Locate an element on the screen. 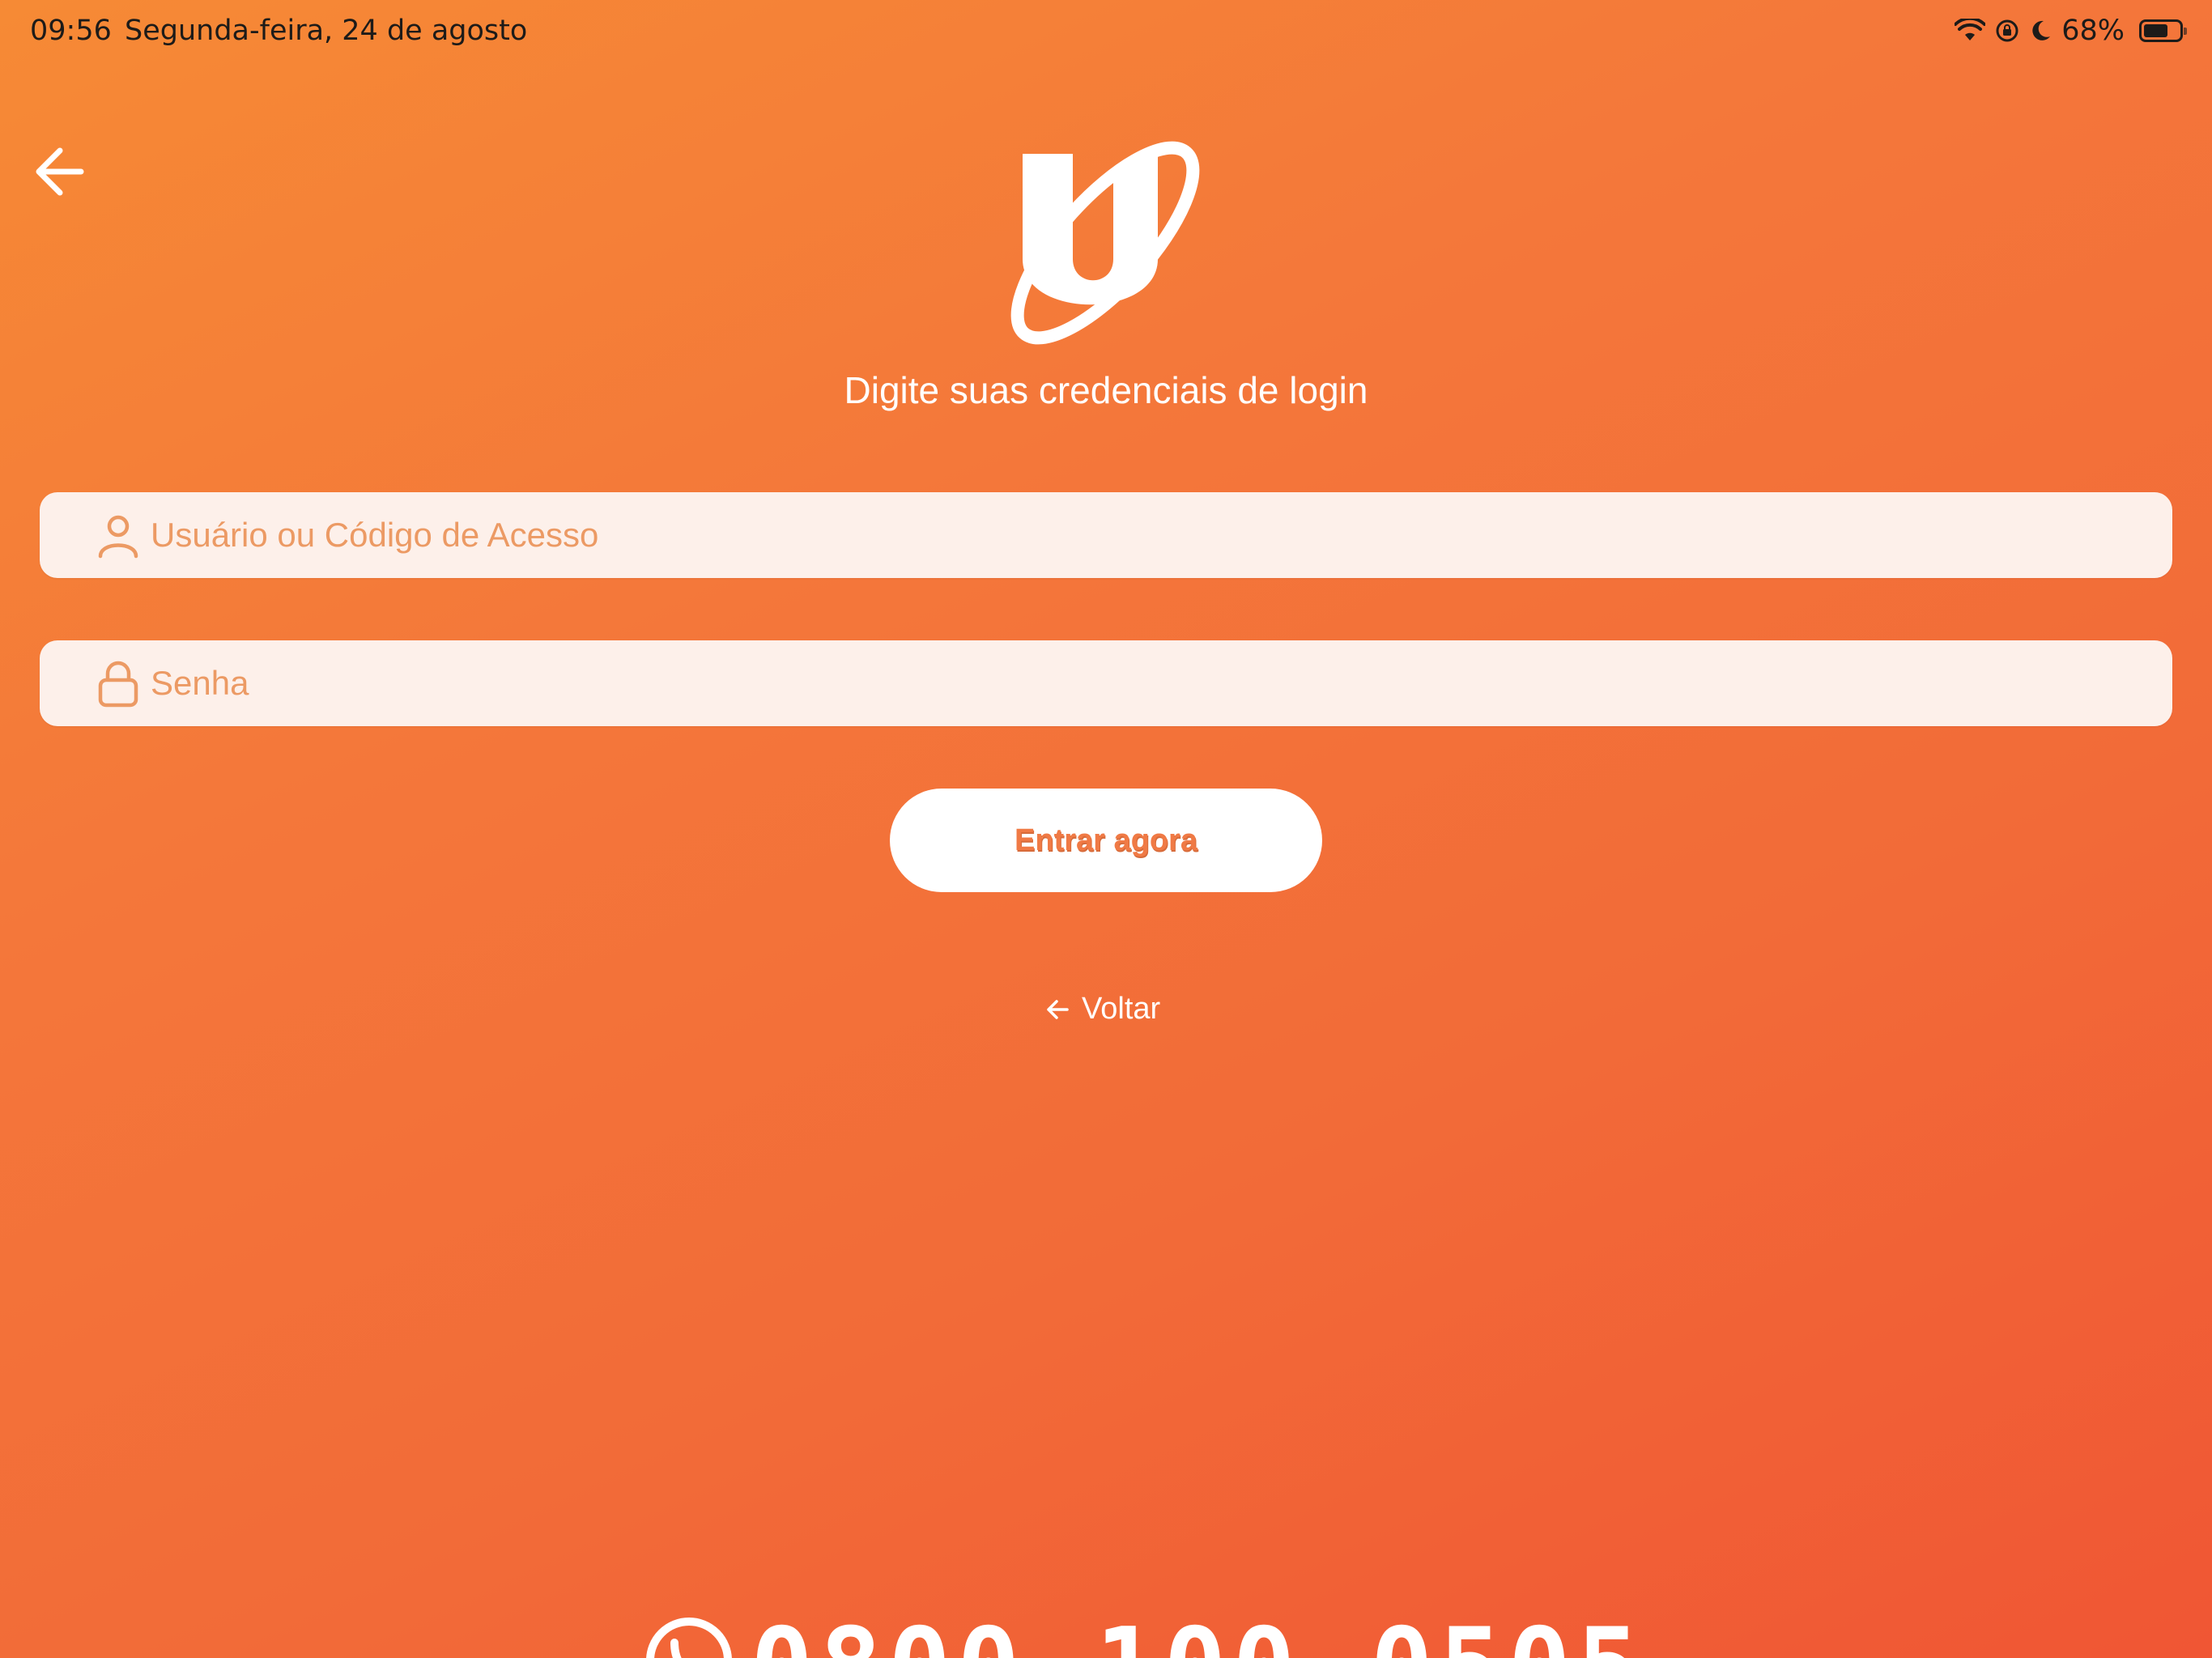 The image size is (2212, 1658). status-indicators: 68% is located at coordinates (2071, 31).